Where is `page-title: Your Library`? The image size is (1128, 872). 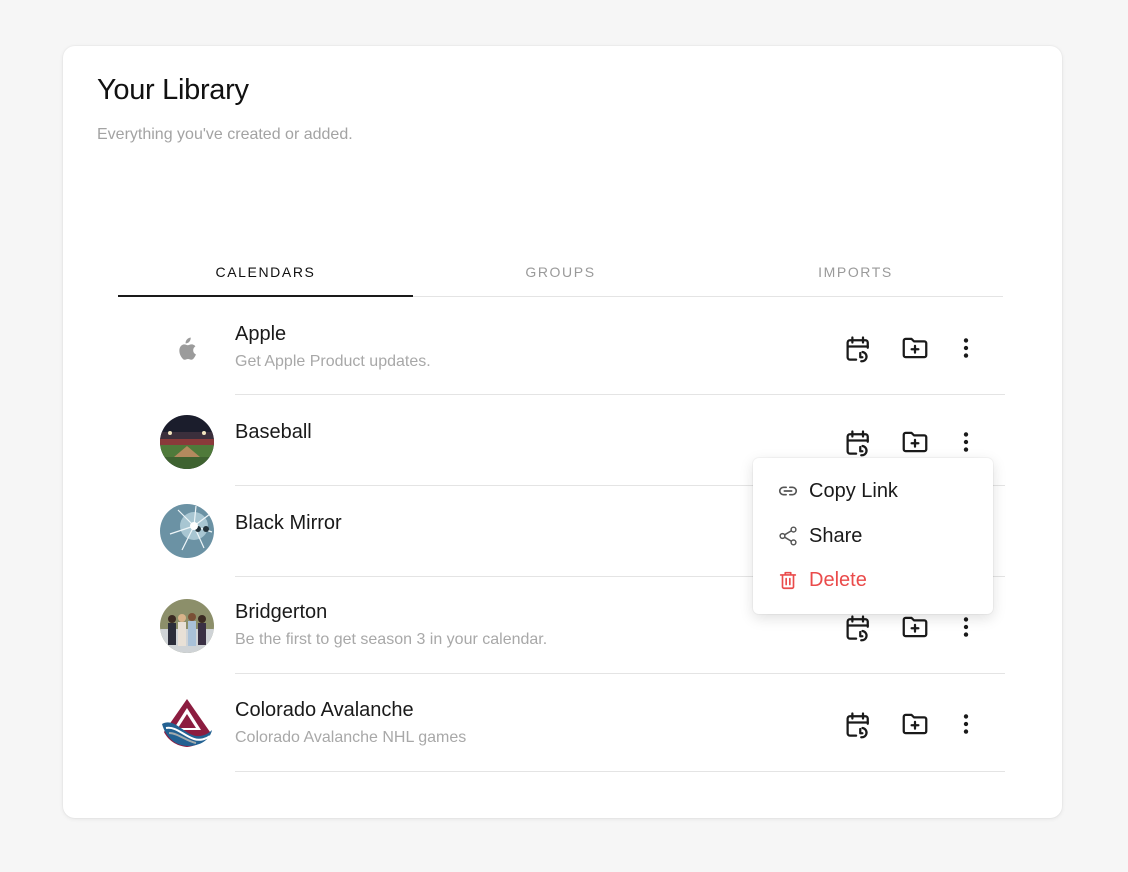 page-title: Your Library is located at coordinates (173, 90).